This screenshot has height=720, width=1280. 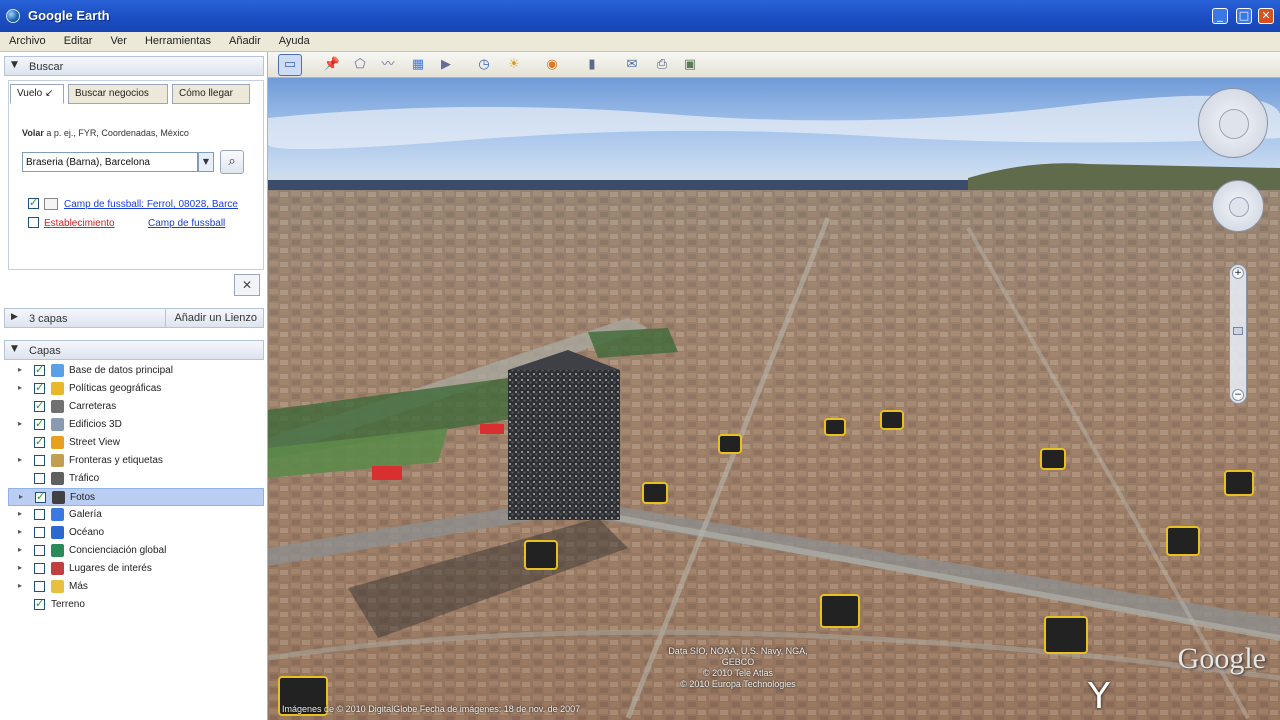 What do you see at coordinates (136, 425) in the screenshot?
I see `layer-item: ▸ Edificios 3D` at bounding box center [136, 425].